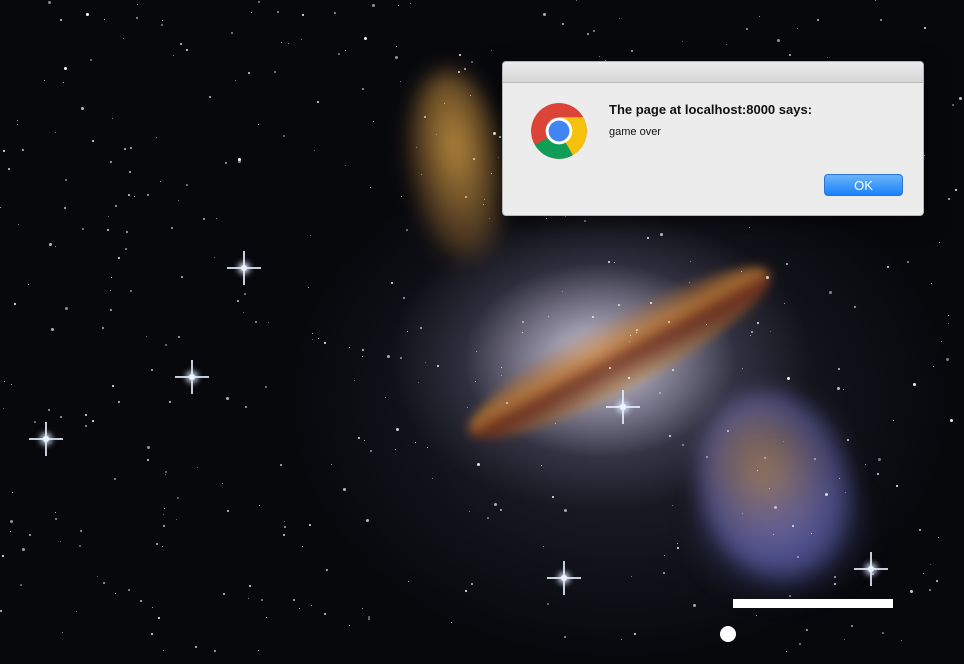 This screenshot has width=964, height=664. Describe the element at coordinates (863, 185) in the screenshot. I see `ok-button: OK` at that location.